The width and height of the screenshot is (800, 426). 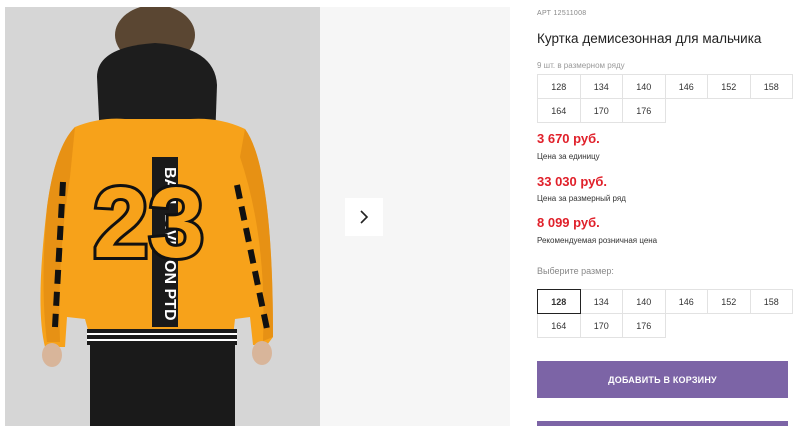 What do you see at coordinates (597, 240) in the screenshot?
I see `price-retail-label: Рекомендуемая розничная цена` at bounding box center [597, 240].